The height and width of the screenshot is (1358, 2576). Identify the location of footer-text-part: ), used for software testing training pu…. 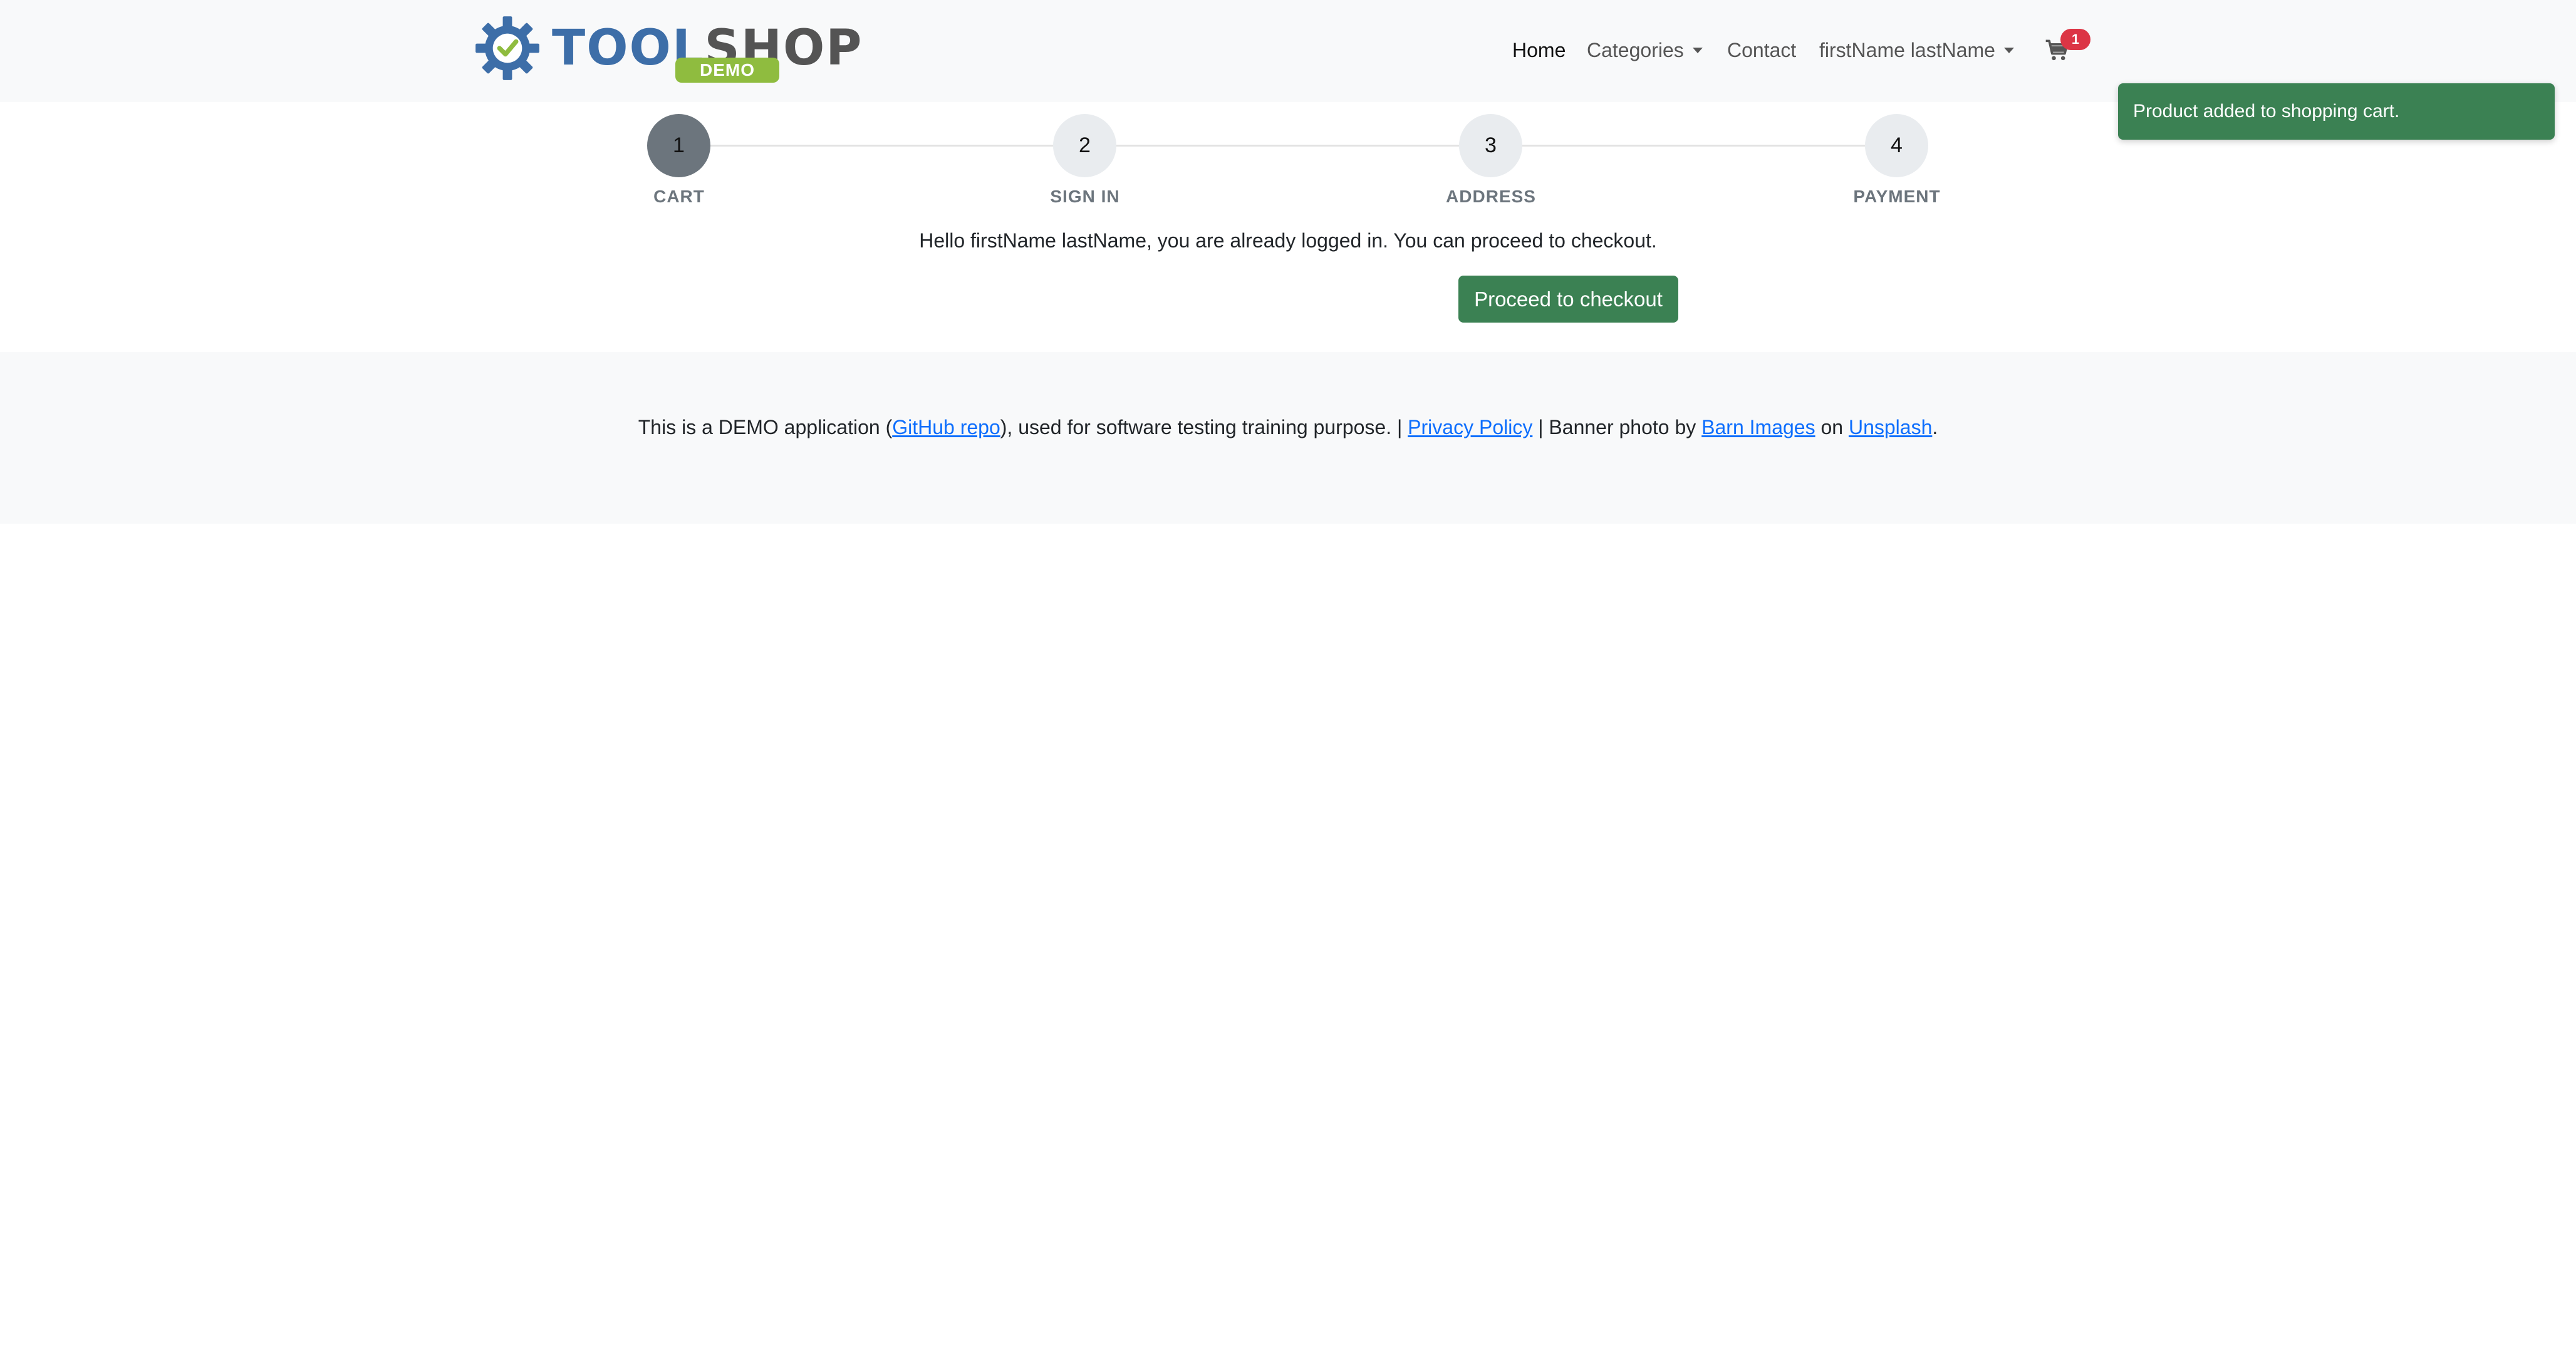
(1204, 427).